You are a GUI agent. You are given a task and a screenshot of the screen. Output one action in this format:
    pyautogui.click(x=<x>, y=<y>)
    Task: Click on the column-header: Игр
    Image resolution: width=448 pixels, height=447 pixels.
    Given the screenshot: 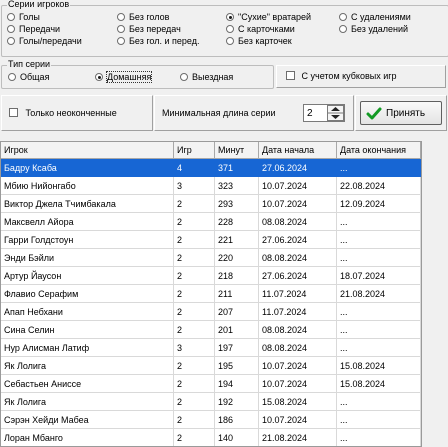 What is the action you would take?
    pyautogui.click(x=194, y=150)
    